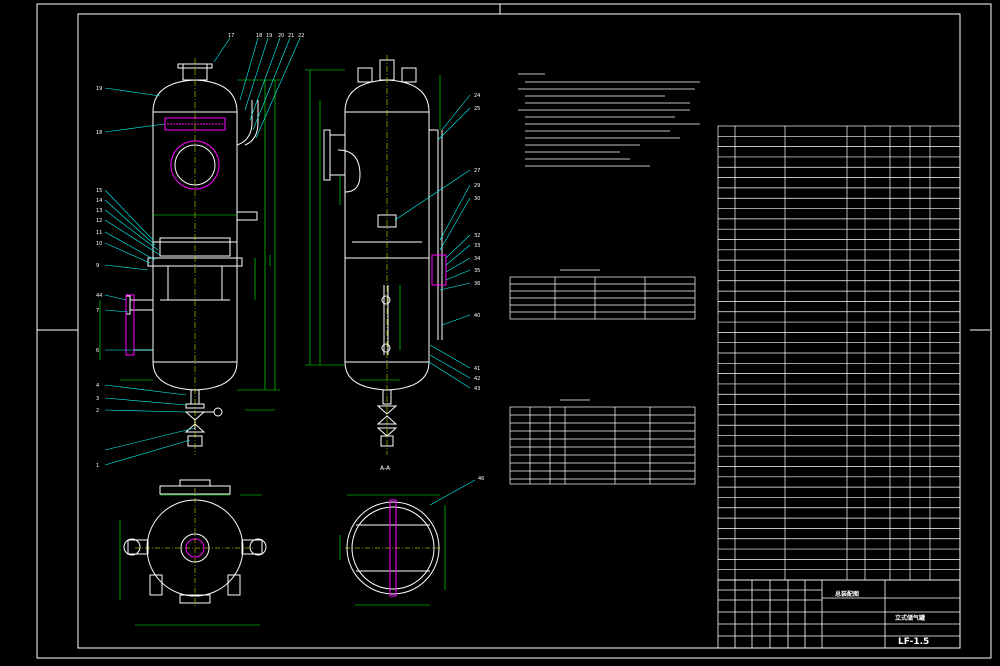 The width and height of the screenshot is (1000, 666). I want to click on part-number: 2, so click(97, 411).